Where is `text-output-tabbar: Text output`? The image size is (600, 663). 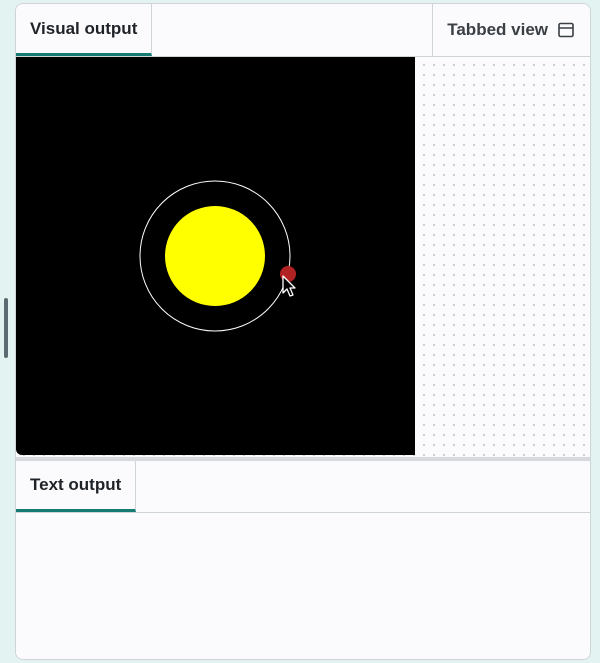
text-output-tabbar: Text output is located at coordinates (303, 487).